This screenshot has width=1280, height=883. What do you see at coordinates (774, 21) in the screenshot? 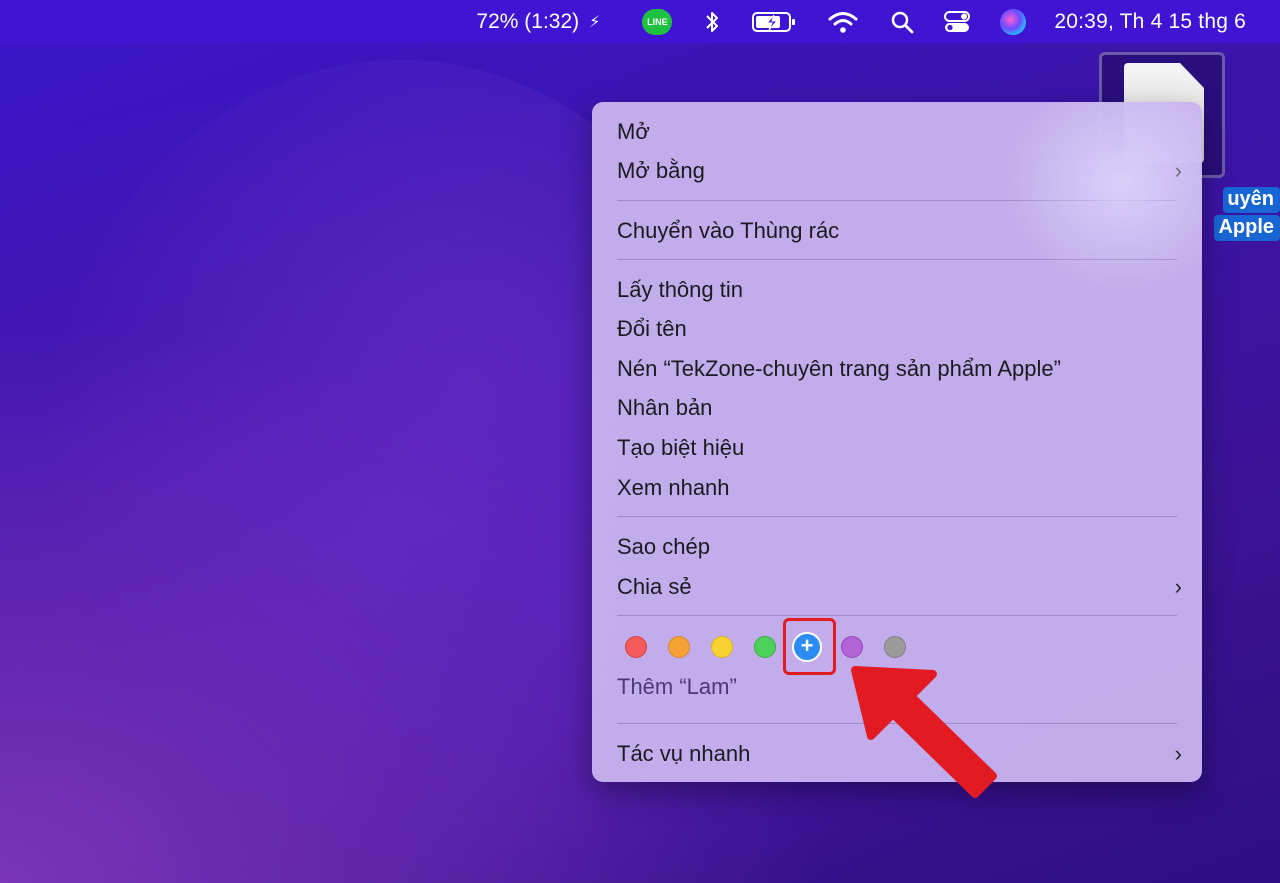
I see `battery-icon` at bounding box center [774, 21].